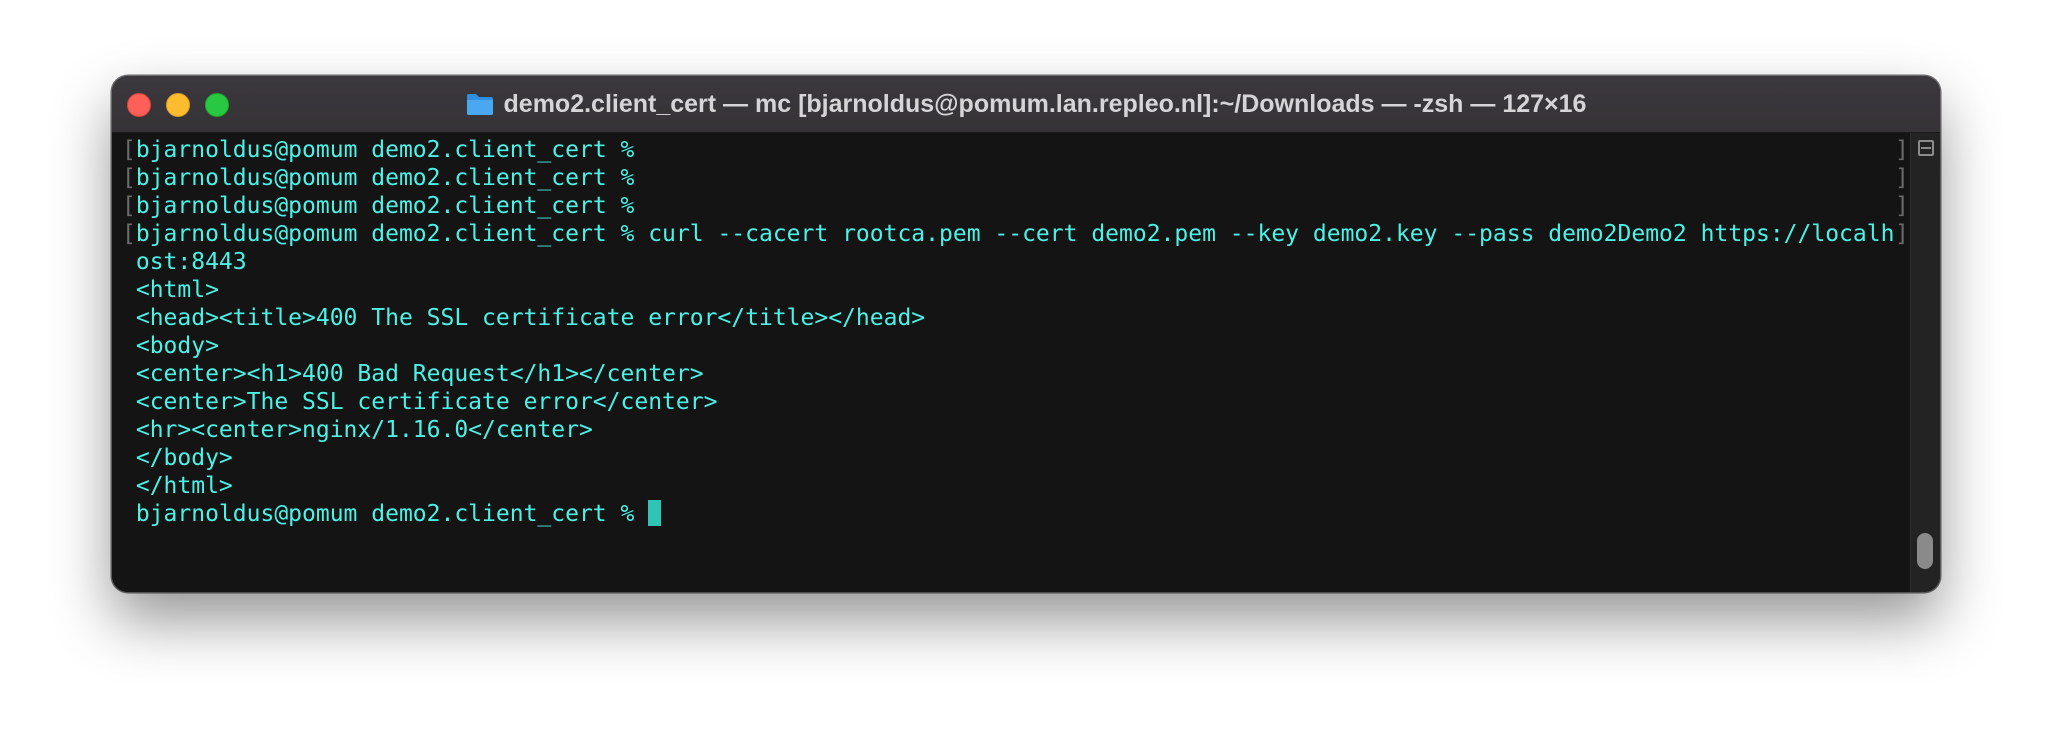 The height and width of the screenshot is (742, 2052). Describe the element at coordinates (1925, 362) in the screenshot. I see `vertical-scrollbar` at that location.